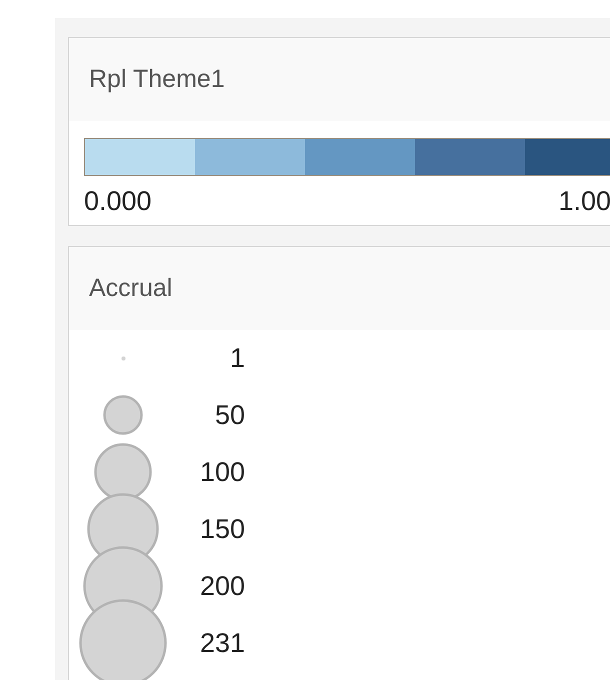 The width and height of the screenshot is (610, 680). Describe the element at coordinates (118, 201) in the screenshot. I see `min-label: 0.000` at that location.